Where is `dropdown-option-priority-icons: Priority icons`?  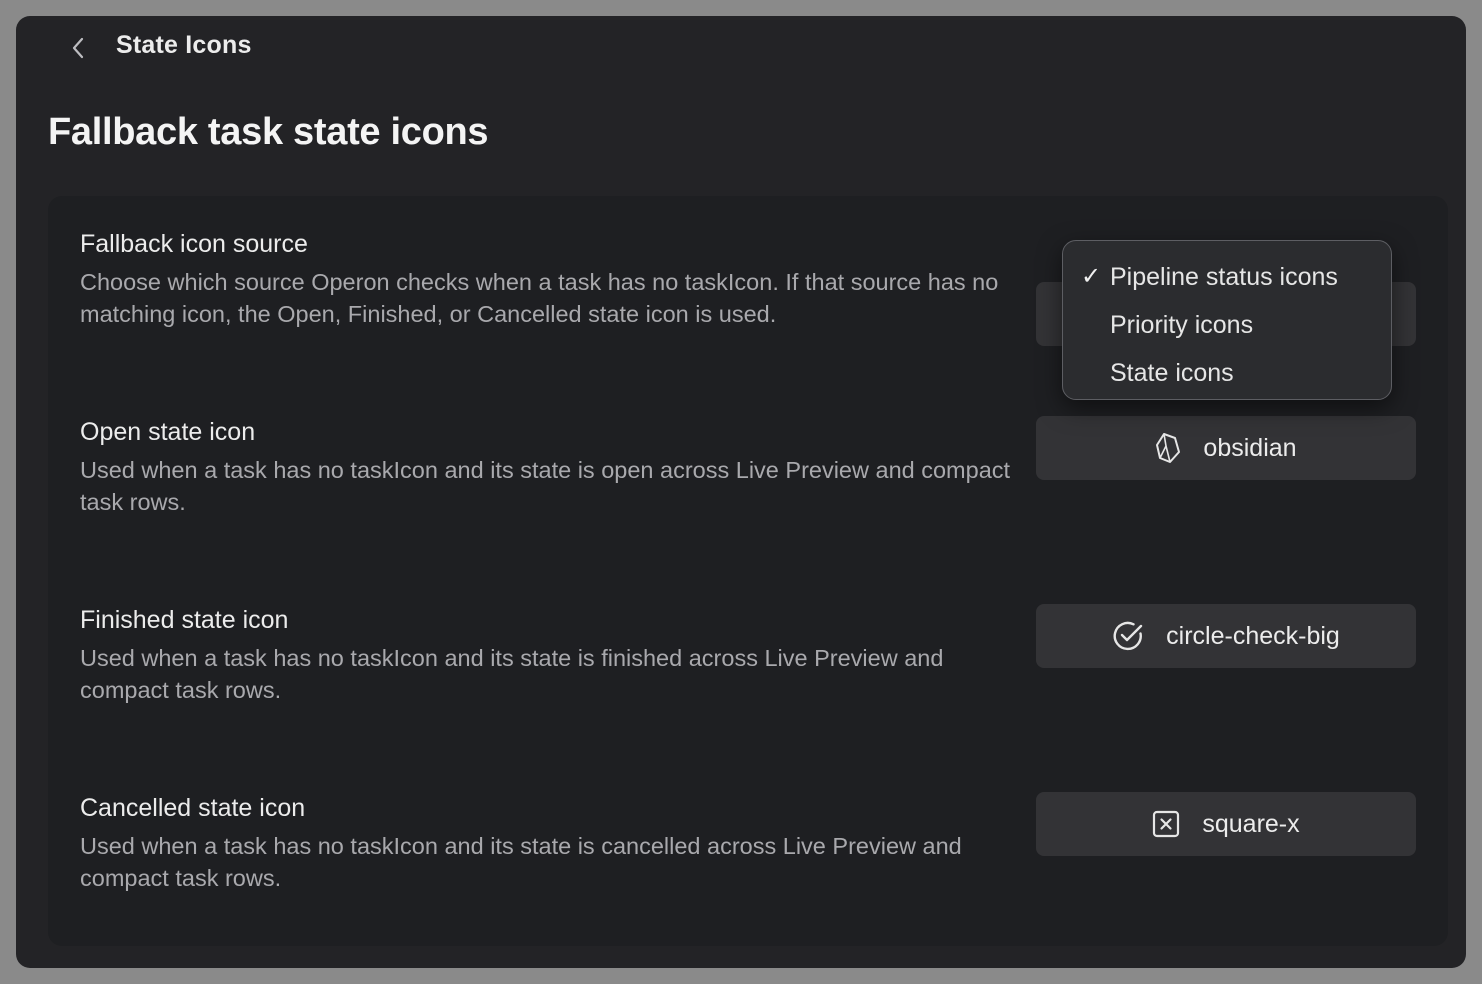
dropdown-option-priority-icons: Priority icons is located at coordinates (1227, 325).